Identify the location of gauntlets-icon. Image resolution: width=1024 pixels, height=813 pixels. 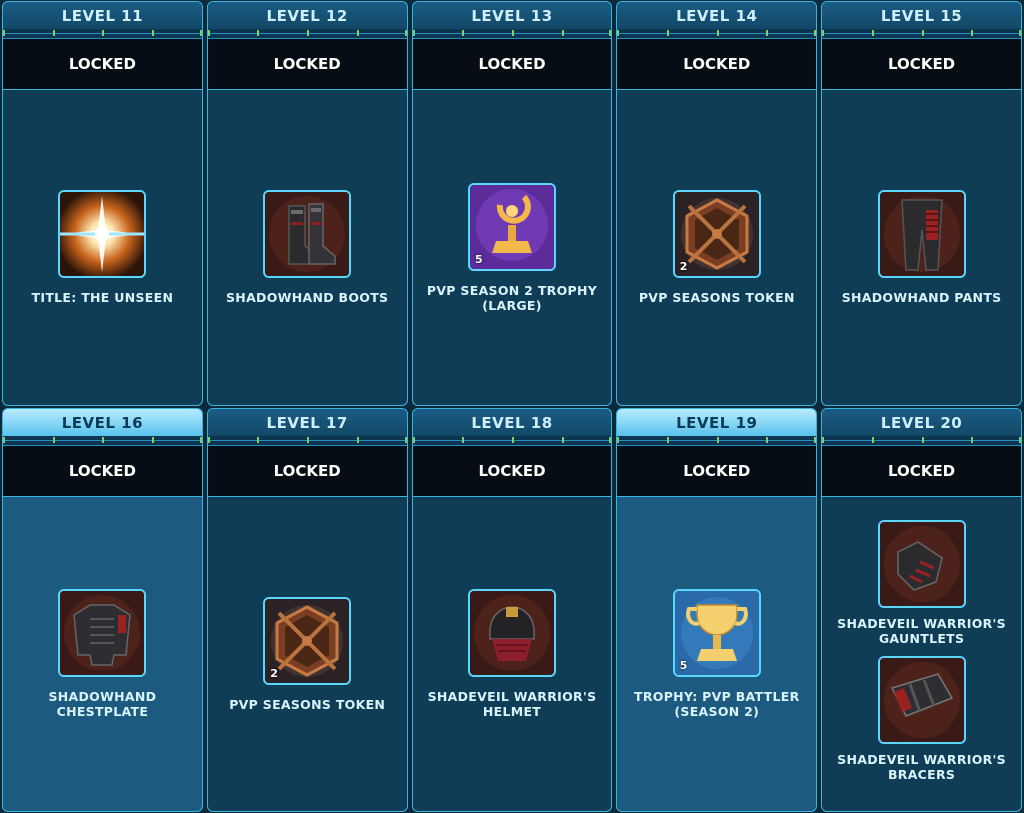
(921, 564).